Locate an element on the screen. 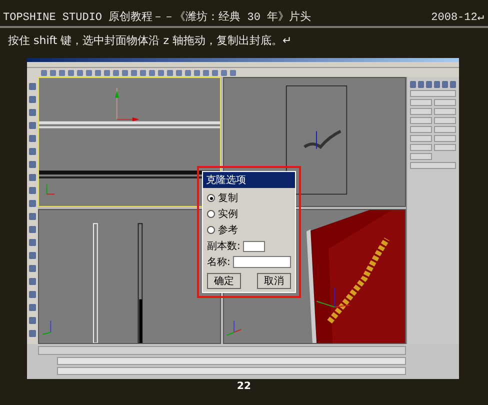 This screenshot has width=488, height=405. document-title: TOPSHINE STUDIO 原创教程－－《潍坊：经典 30 年》片头 is located at coordinates (157, 17).